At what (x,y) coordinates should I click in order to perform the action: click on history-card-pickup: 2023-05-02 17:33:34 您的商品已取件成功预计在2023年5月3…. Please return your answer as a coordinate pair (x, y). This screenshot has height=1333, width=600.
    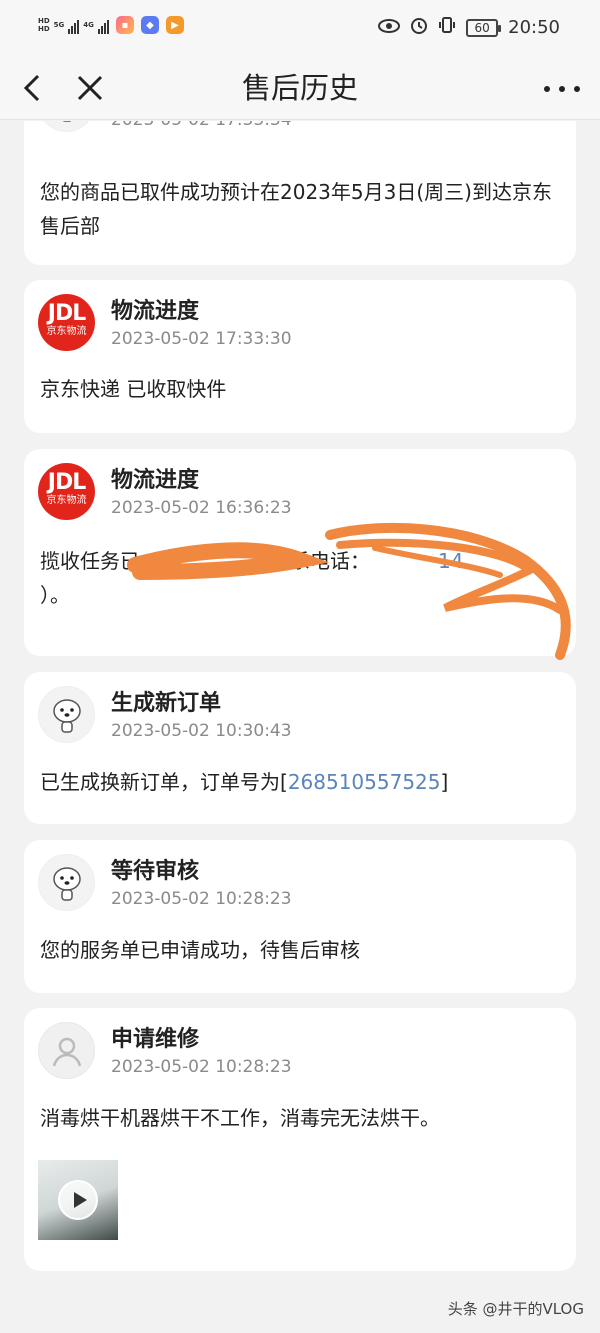
    Looking at the image, I should click on (300, 193).